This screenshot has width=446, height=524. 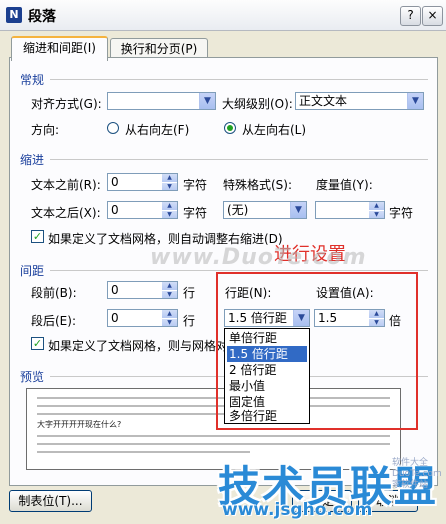 What do you see at coordinates (274, 130) in the screenshot?
I see `ltr-label: 从左向右(L)` at bounding box center [274, 130].